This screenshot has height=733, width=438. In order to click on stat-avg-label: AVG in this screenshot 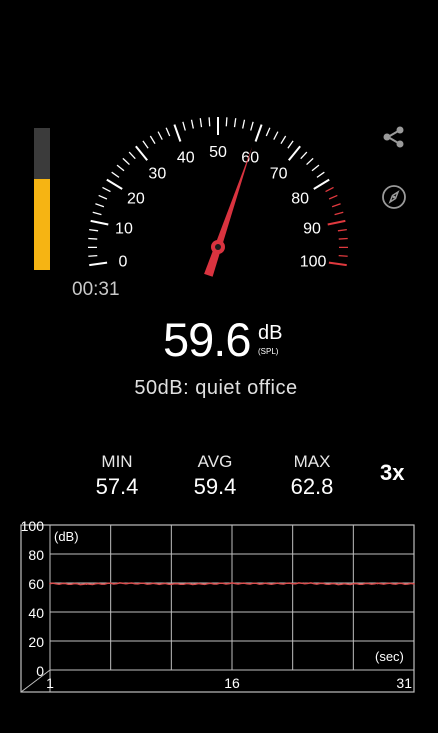, I will do `click(215, 461)`.